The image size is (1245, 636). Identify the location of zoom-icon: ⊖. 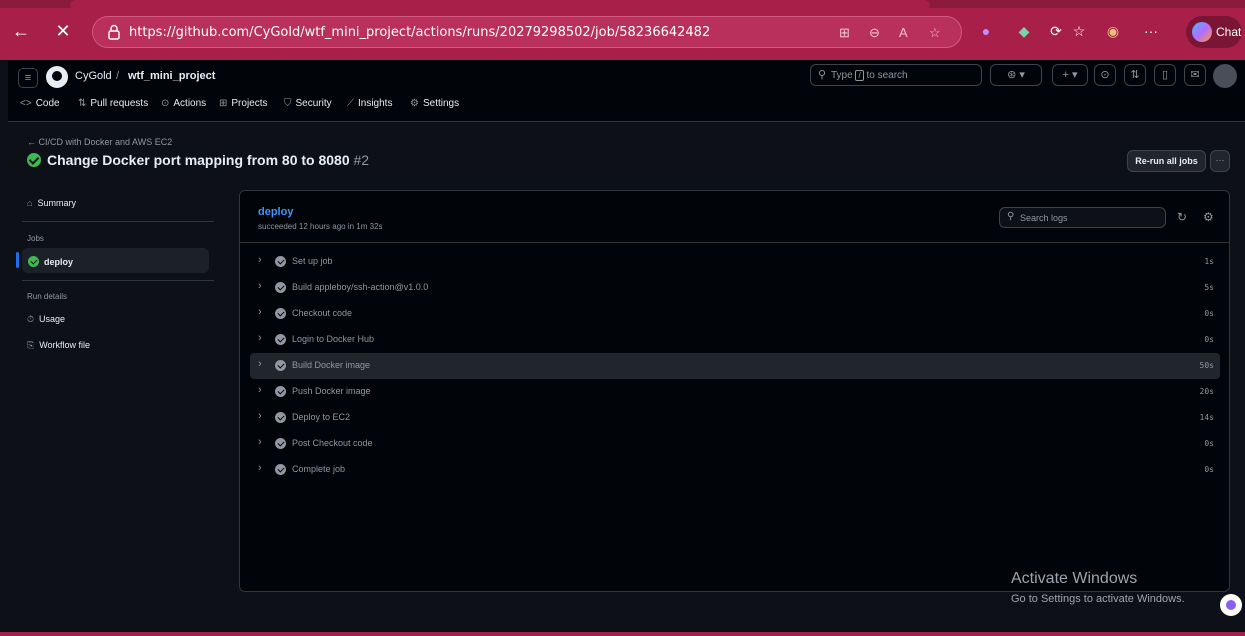
(874, 33).